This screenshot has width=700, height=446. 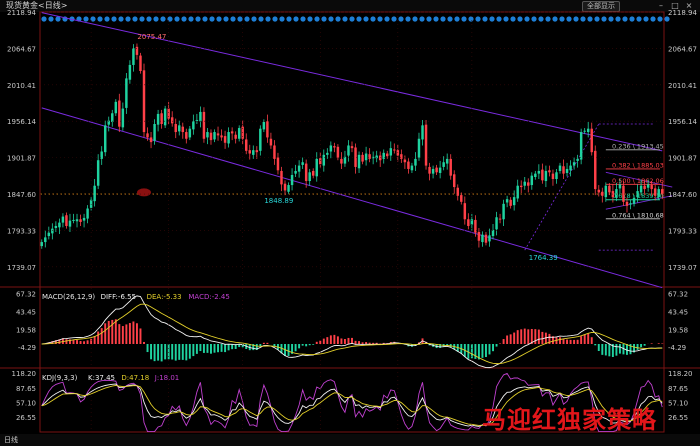 I want to click on y-tick-label-right: 1847.60, so click(x=682, y=195).